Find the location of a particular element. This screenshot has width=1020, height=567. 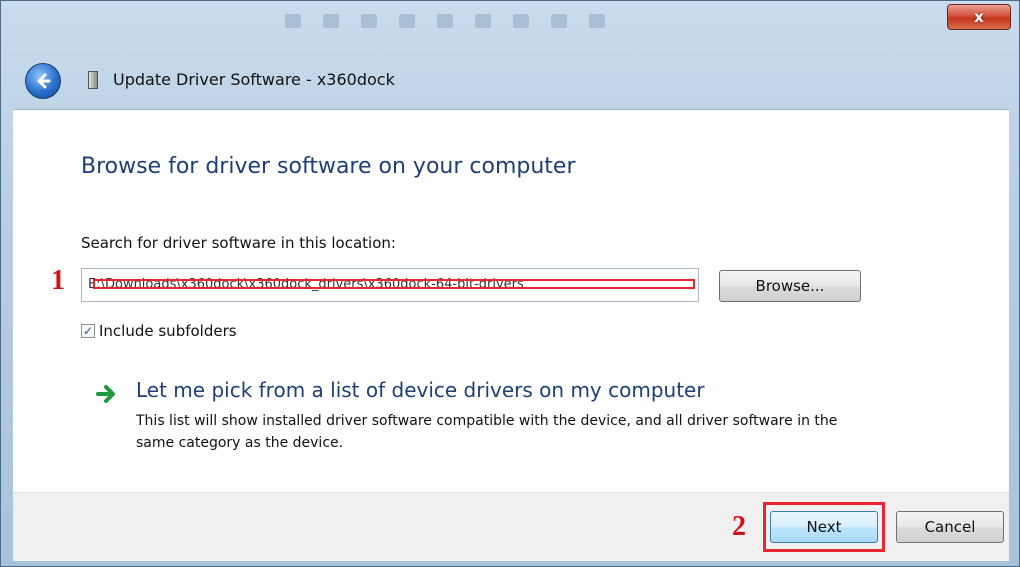

back-button is located at coordinates (43, 81).